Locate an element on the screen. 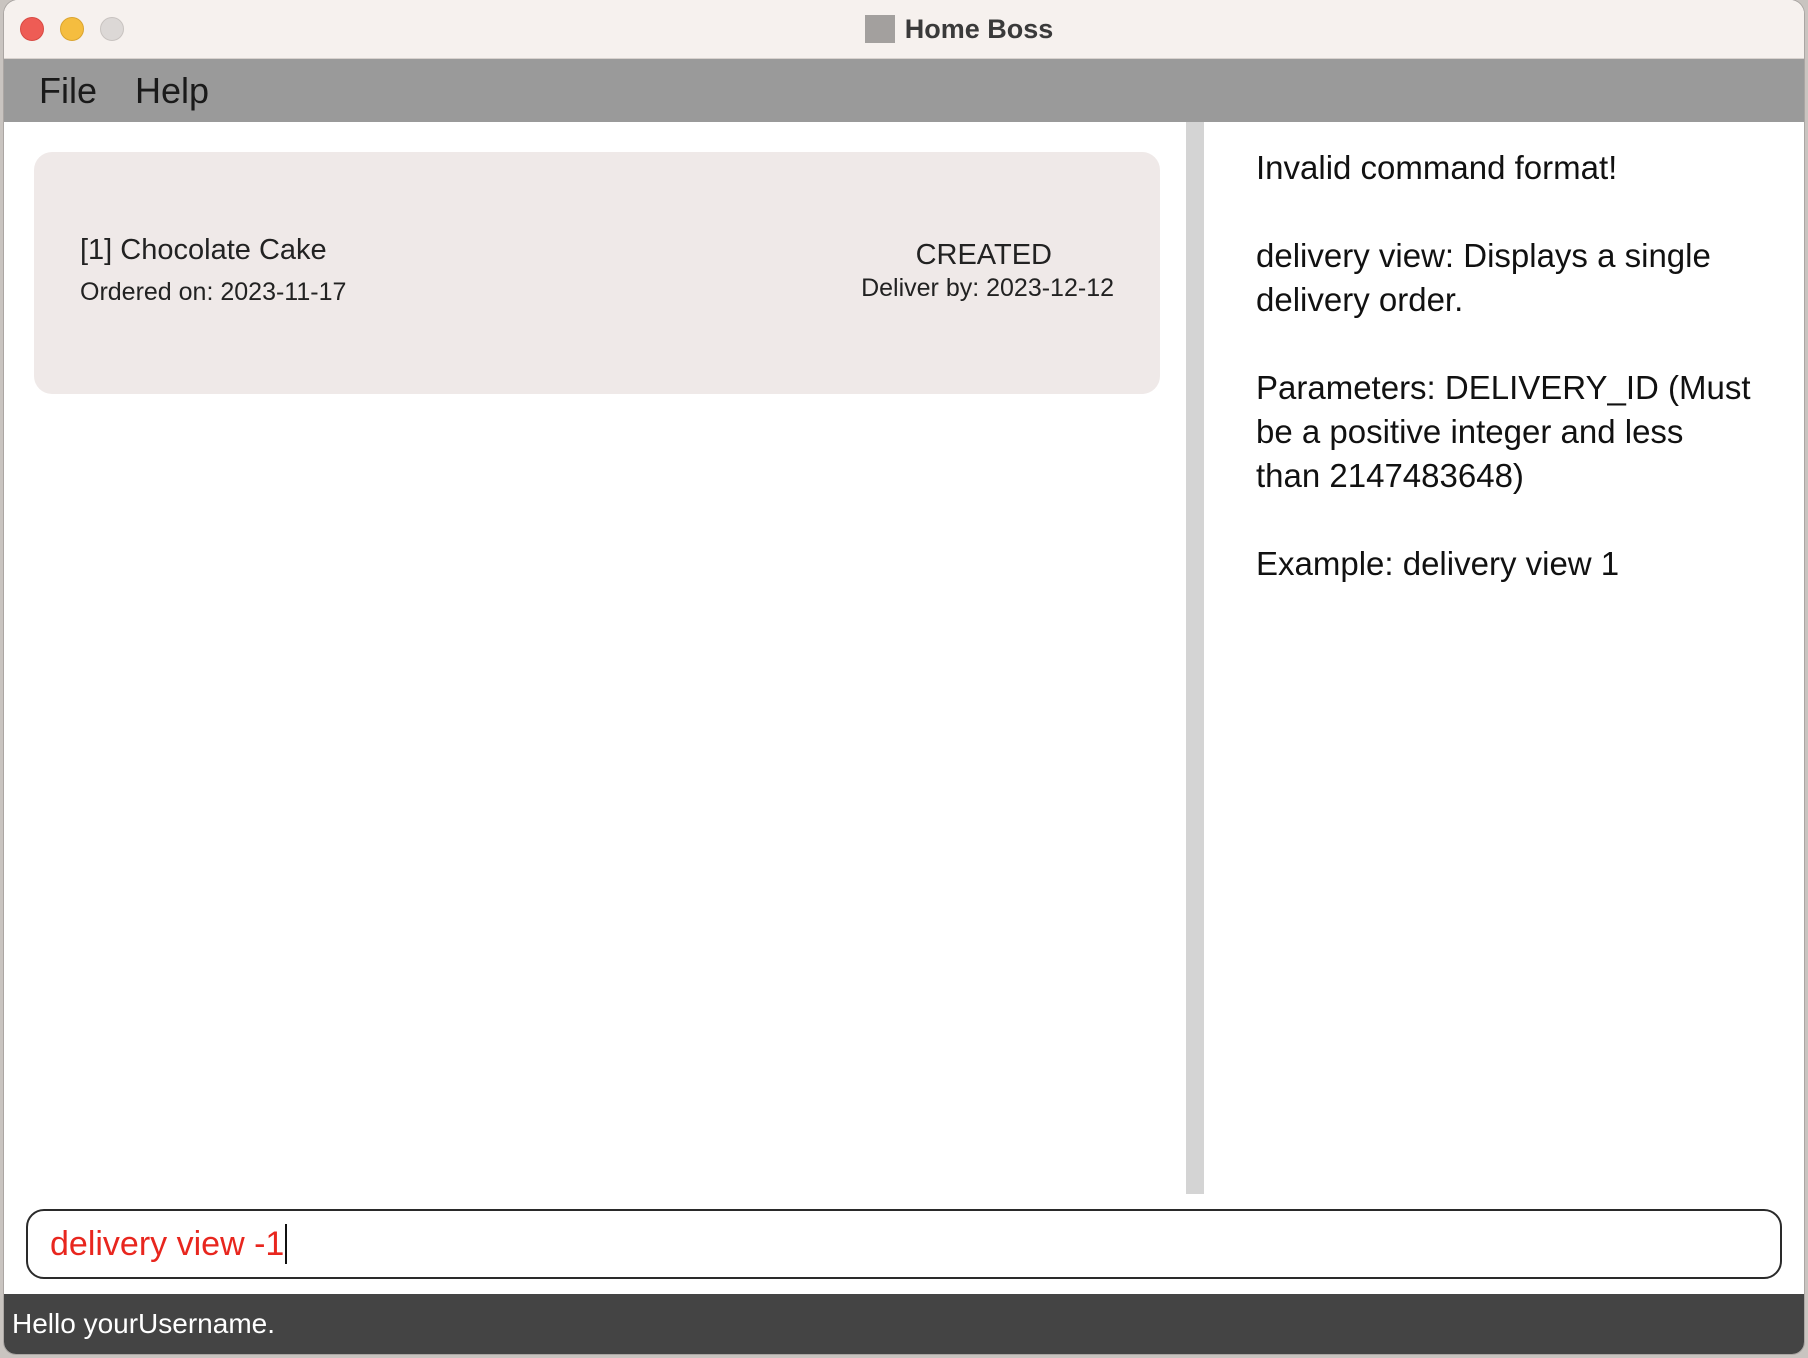 The width and height of the screenshot is (1808, 1358). command-box: delivery view -1 is located at coordinates (904, 1244).